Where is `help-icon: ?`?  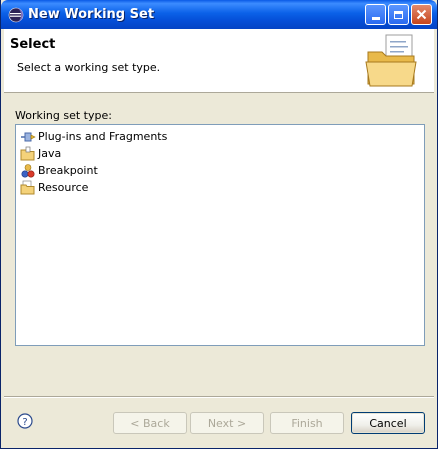
help-icon: ? is located at coordinates (25, 421).